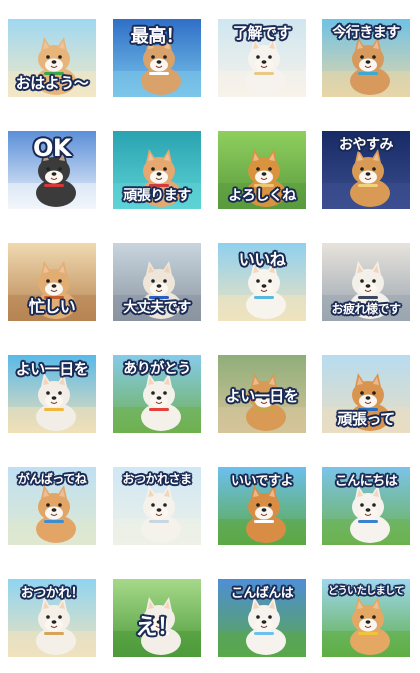 This screenshot has width=420, height=673. What do you see at coordinates (366, 481) in the screenshot?
I see `sticker-caption: こんにちは` at bounding box center [366, 481].